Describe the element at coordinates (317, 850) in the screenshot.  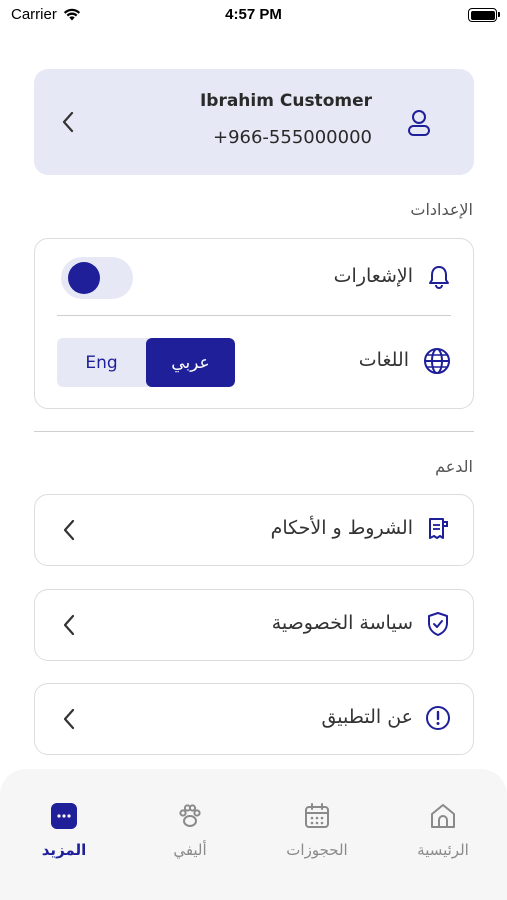
I see `tab-bookings-label: الحجوزات` at that location.